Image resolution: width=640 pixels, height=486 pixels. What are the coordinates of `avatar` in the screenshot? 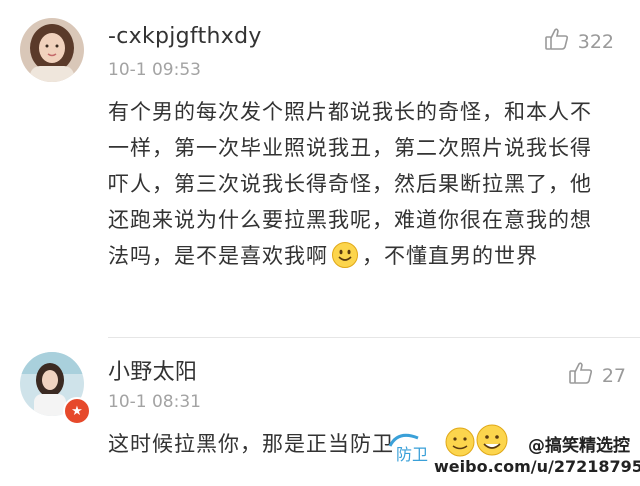 It's located at (52, 50).